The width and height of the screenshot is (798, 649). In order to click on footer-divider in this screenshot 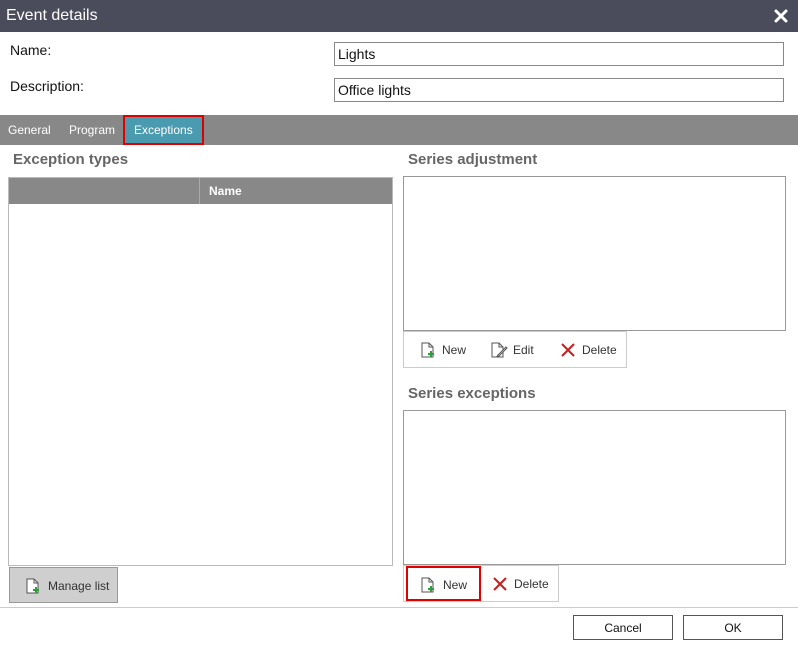, I will do `click(399, 607)`.